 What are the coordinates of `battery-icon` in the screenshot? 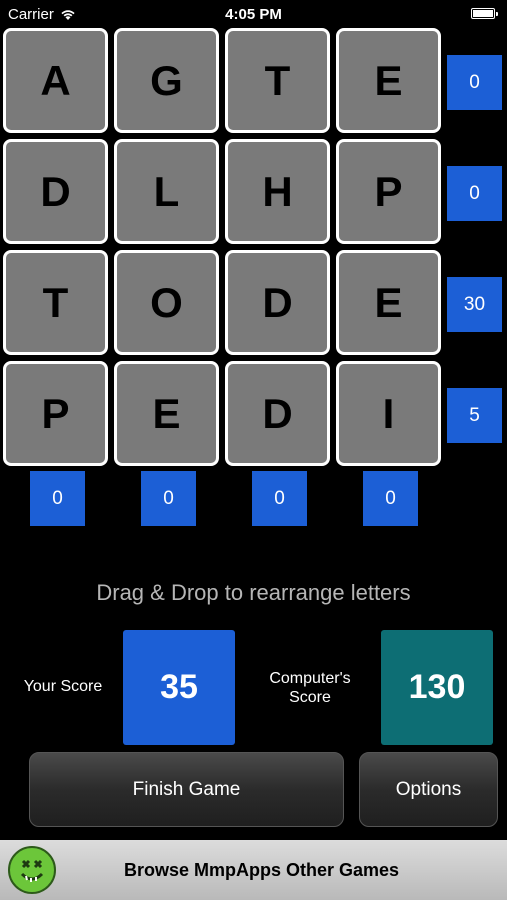 It's located at (484, 13).